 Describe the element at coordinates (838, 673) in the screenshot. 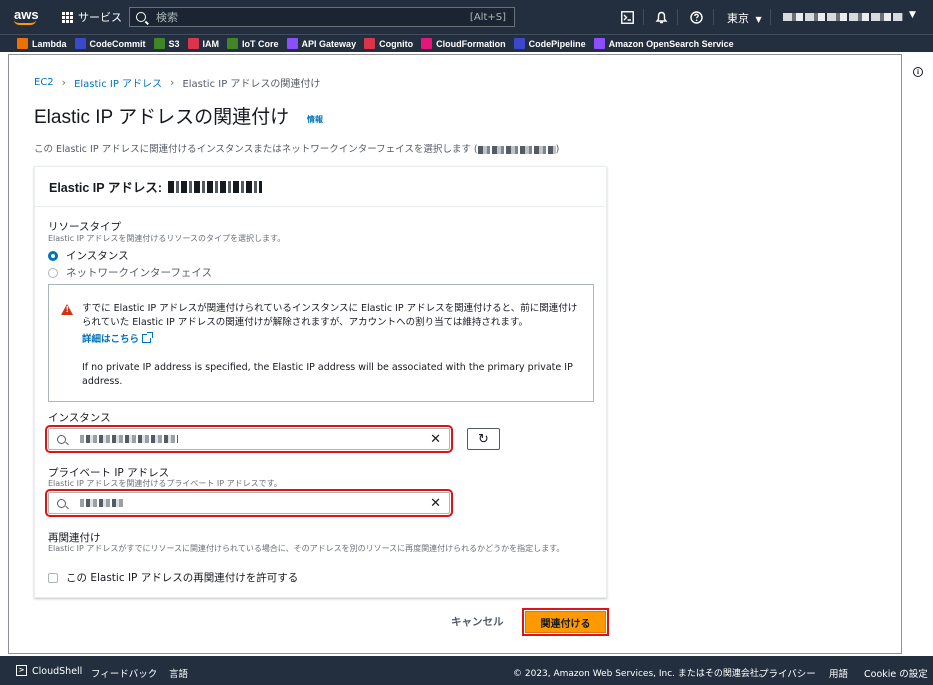

I see `terms-link: 用語` at that location.